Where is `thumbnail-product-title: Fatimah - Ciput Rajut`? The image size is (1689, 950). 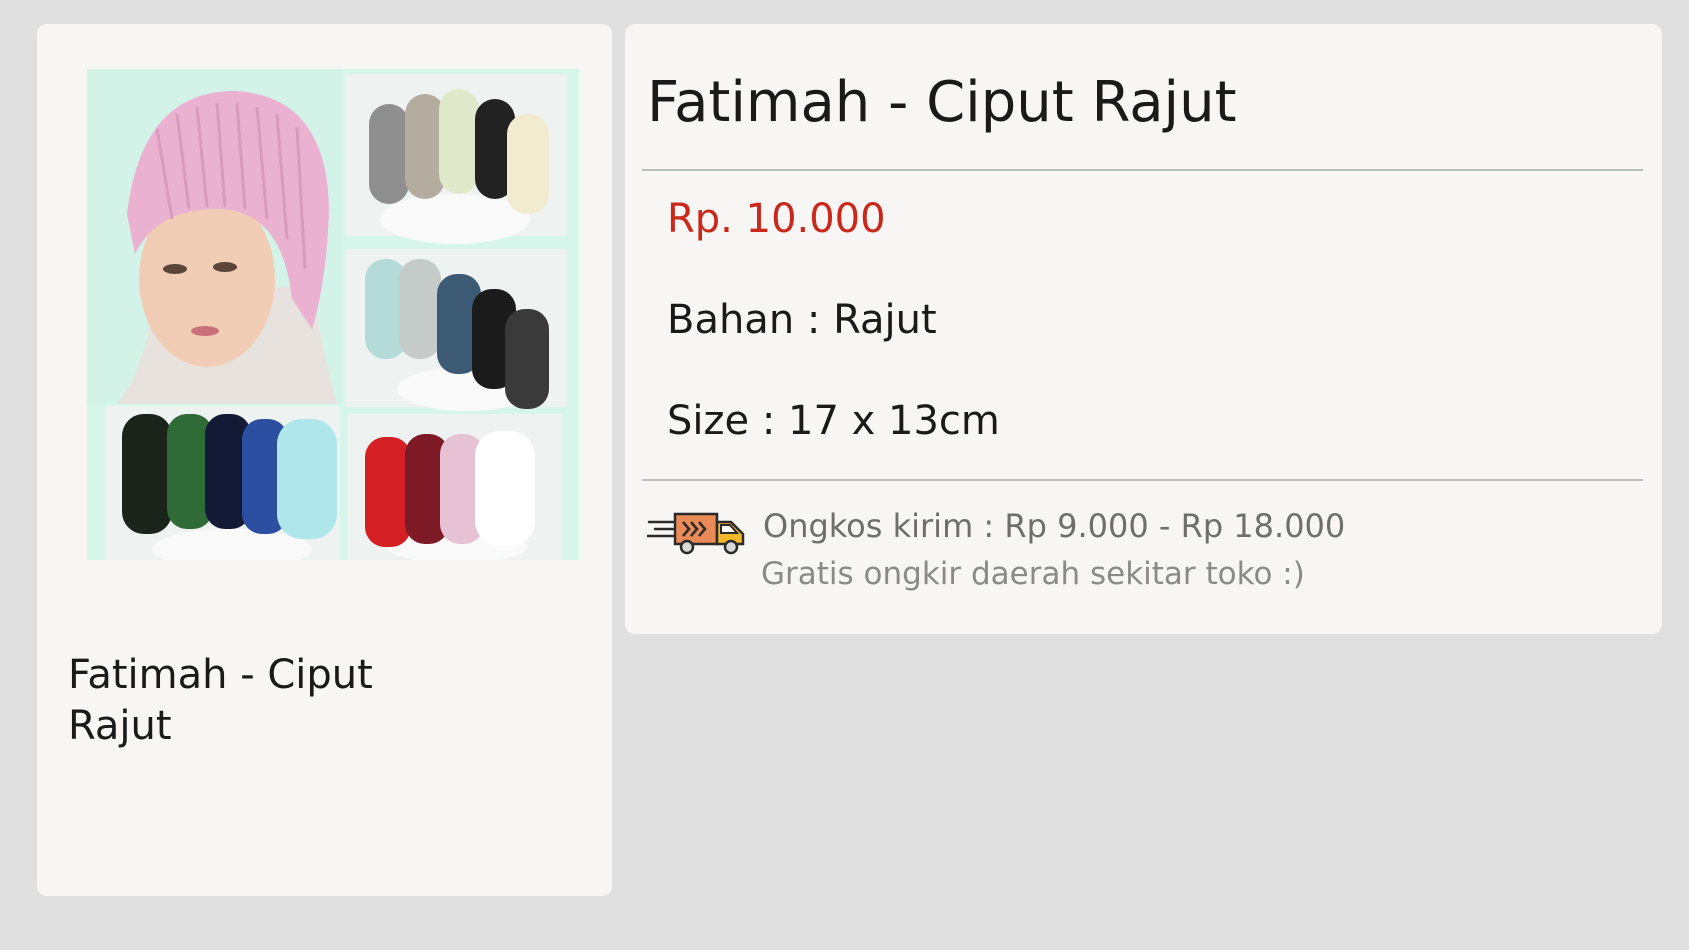
thumbnail-product-title: Fatimah - Ciput Rajut is located at coordinates (238, 701).